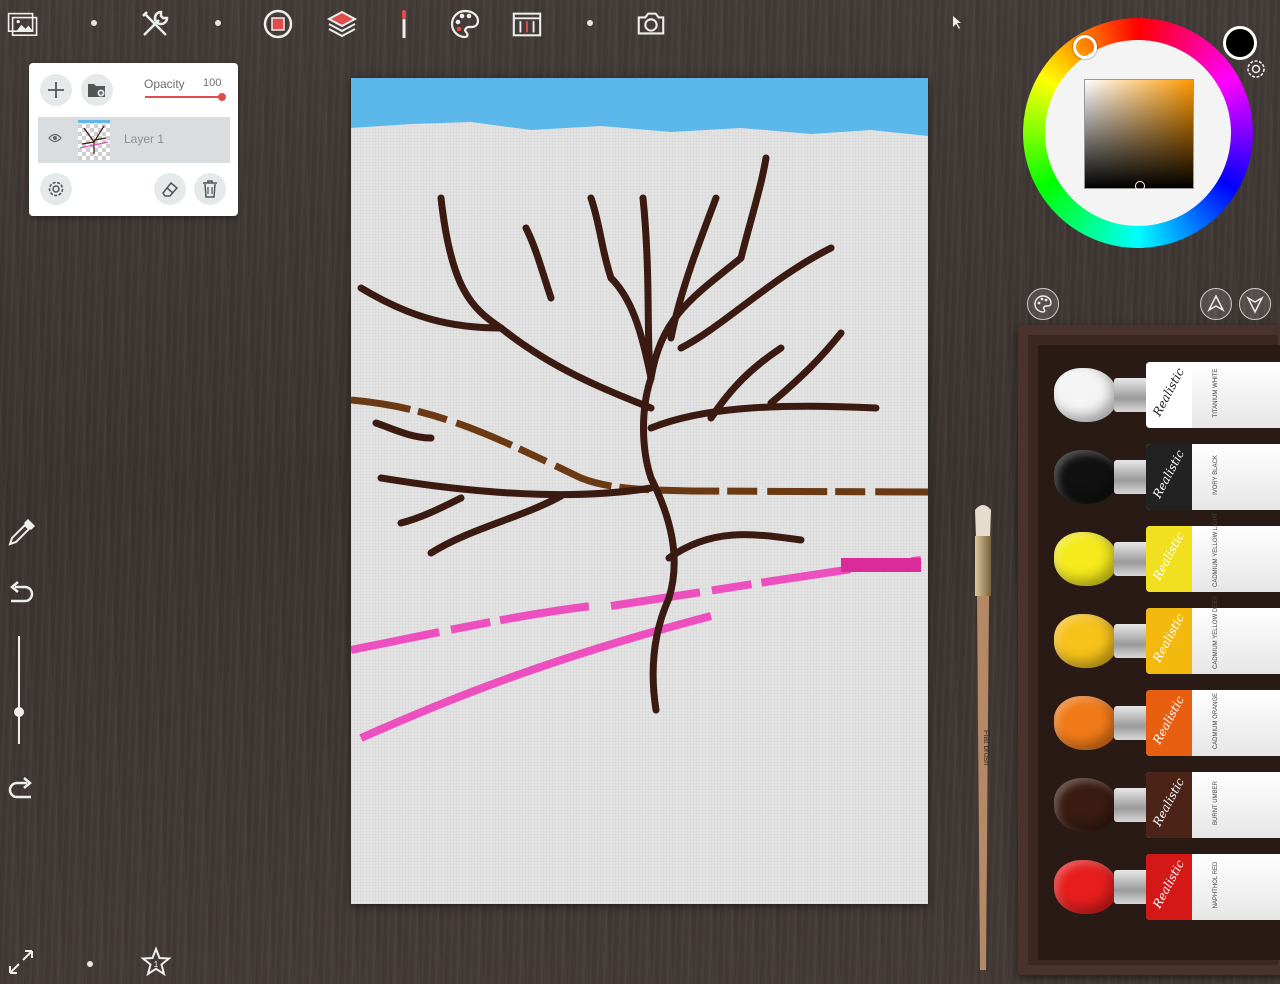  I want to click on tube-color-name: IVORY BLACK, so click(1216, 475).